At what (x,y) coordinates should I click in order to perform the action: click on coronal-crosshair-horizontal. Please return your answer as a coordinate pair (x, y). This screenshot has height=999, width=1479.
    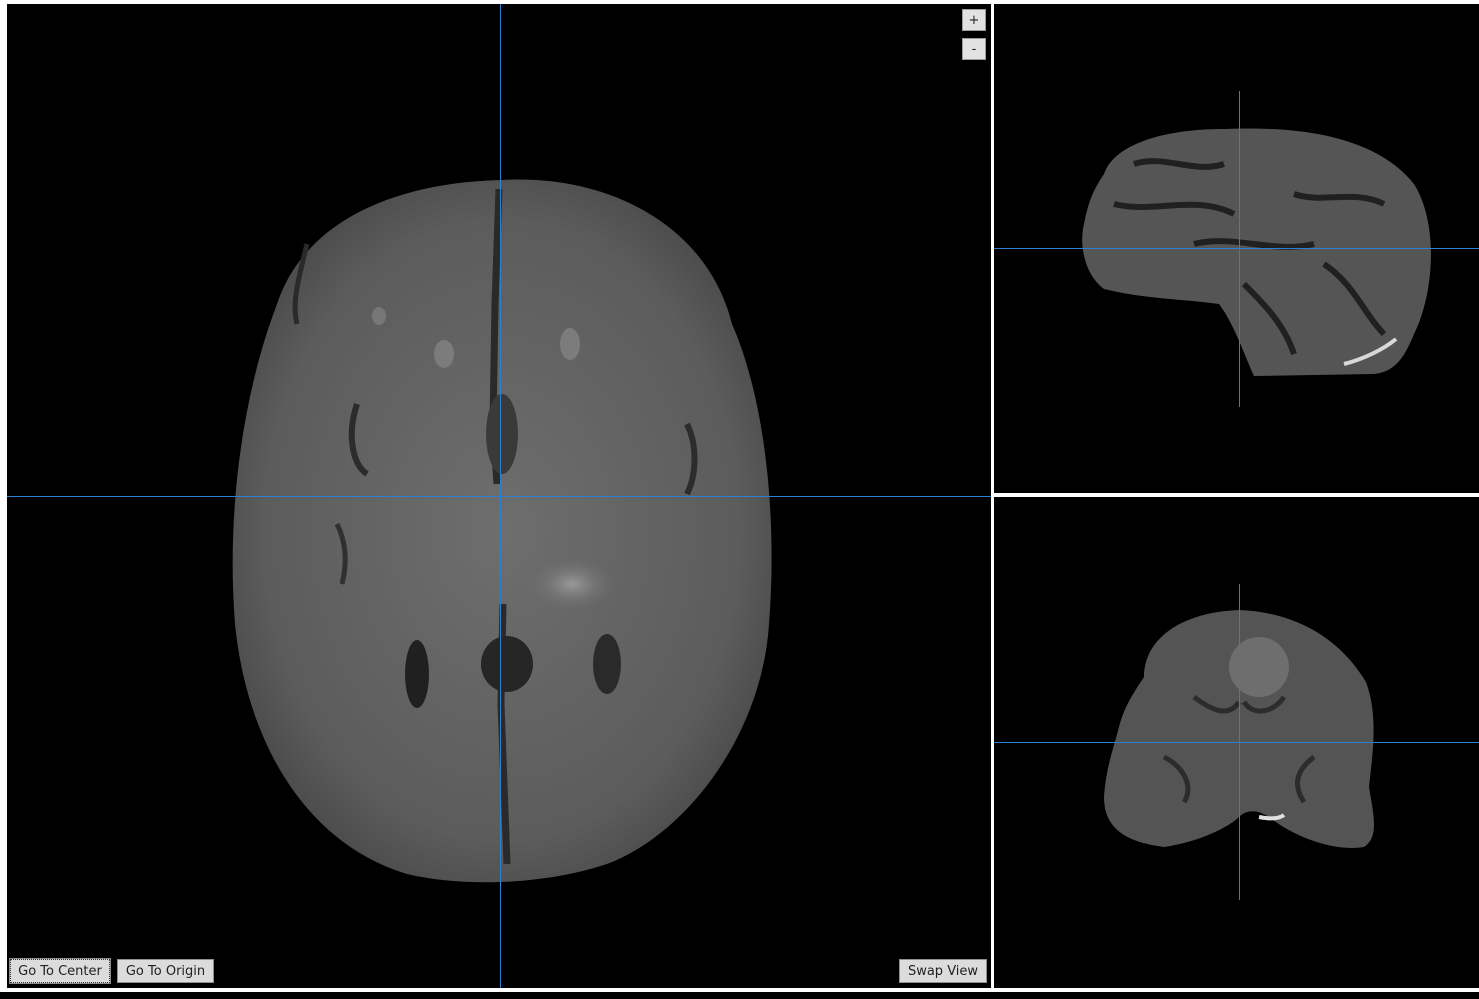
    Looking at the image, I should click on (1236, 742).